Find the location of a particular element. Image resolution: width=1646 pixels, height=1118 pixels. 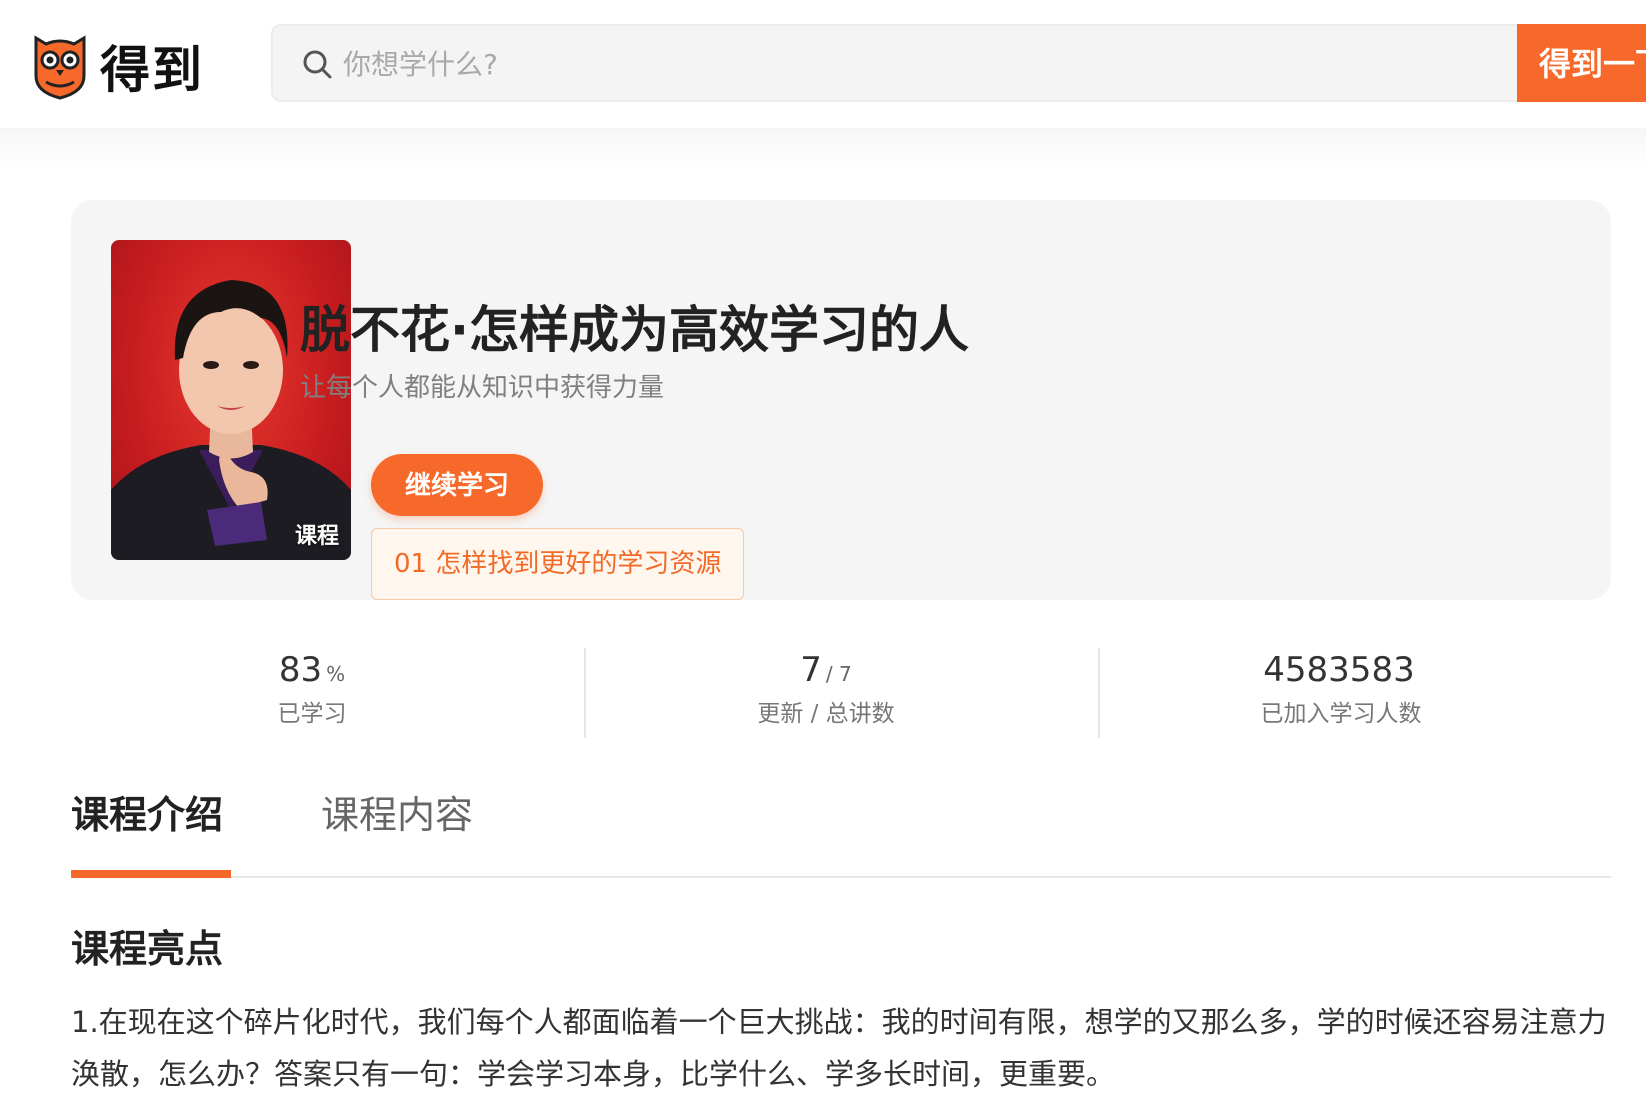

stat-lectures-label: 更新 / 总讲数 is located at coordinates (826, 714).